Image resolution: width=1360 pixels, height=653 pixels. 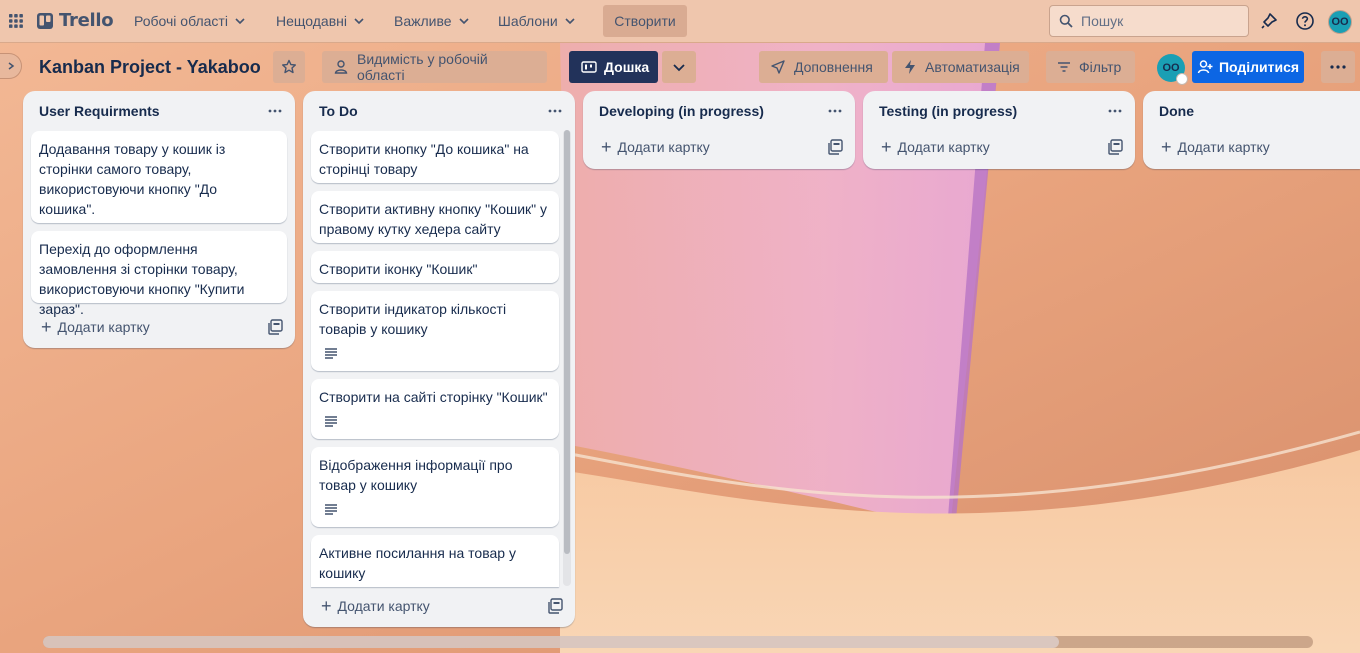 What do you see at coordinates (181, 21) in the screenshot?
I see `menu-workspaces-label: Робочі області` at bounding box center [181, 21].